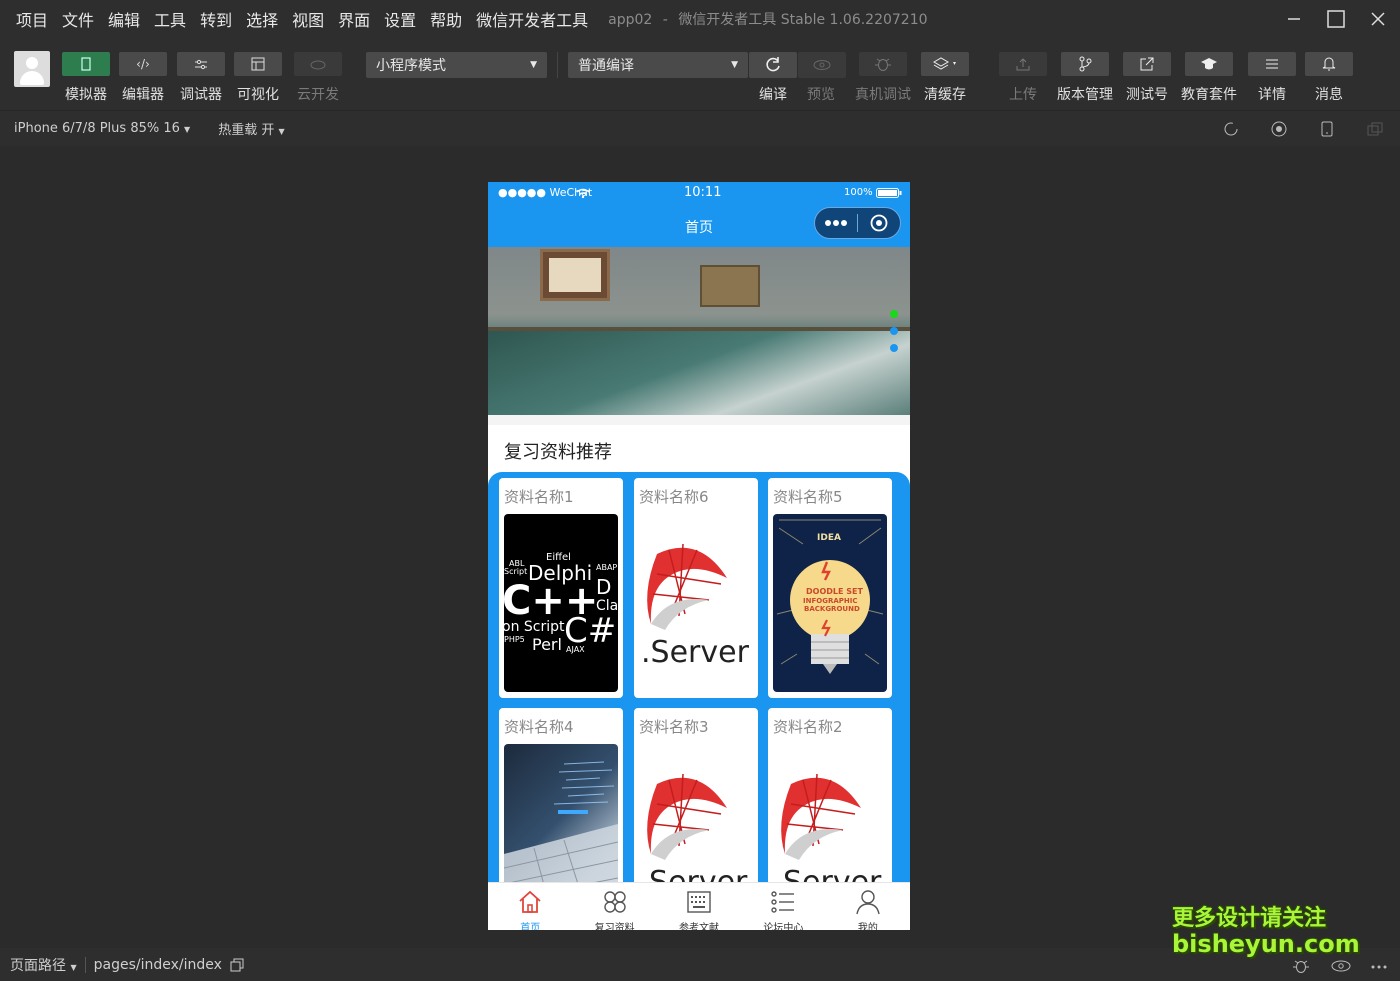 This screenshot has height=981, width=1400. Describe the element at coordinates (614, 906) in the screenshot. I see `tab-review-materials: 复习资料` at that location.